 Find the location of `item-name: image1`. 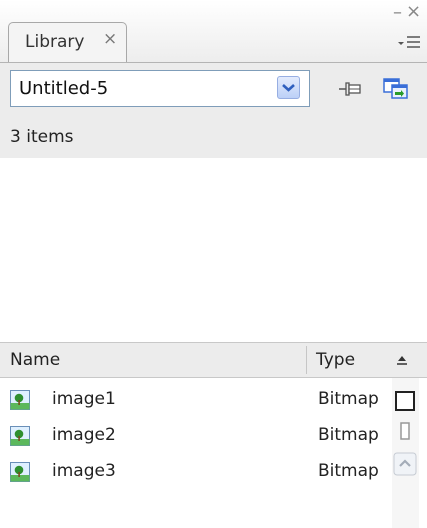

item-name: image1 is located at coordinates (84, 399).